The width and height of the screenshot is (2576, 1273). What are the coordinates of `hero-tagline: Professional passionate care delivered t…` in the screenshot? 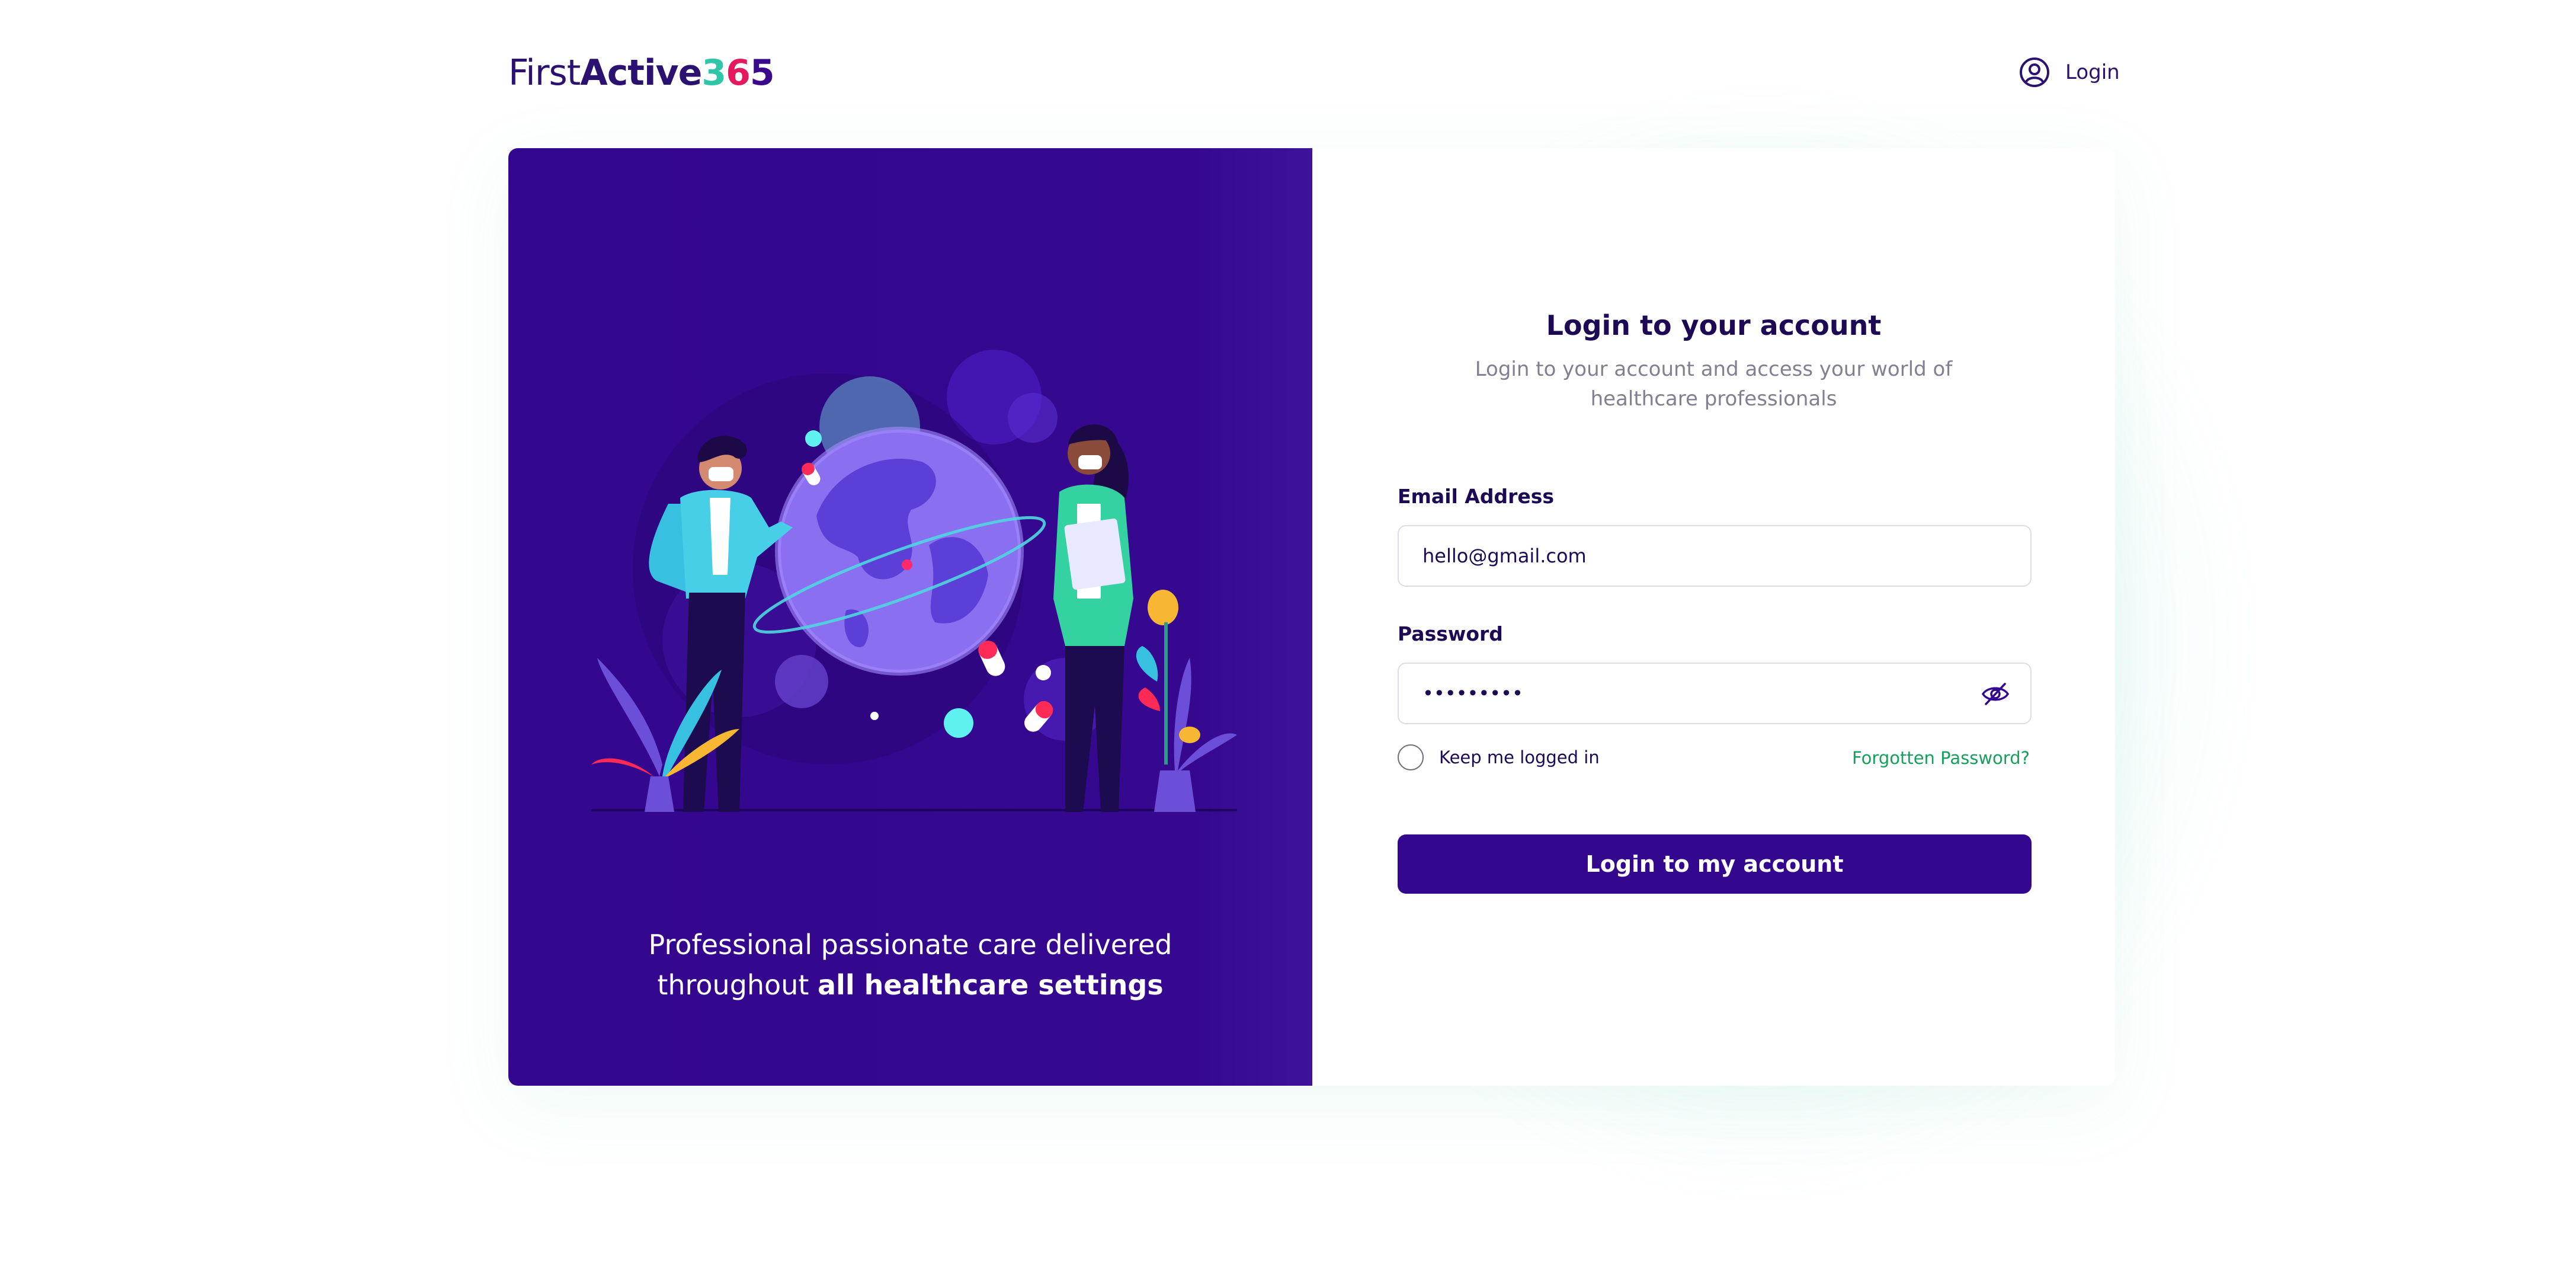 It's located at (910, 965).